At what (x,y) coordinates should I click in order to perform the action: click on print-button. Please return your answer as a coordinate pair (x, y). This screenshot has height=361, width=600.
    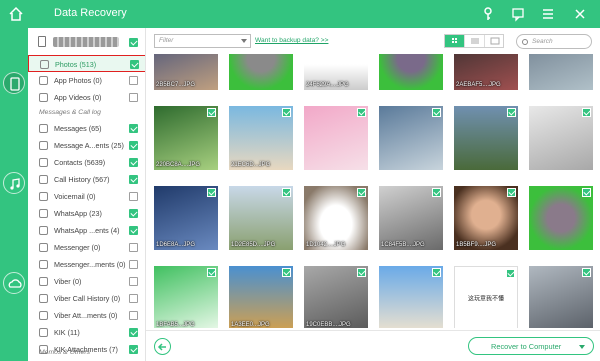
    Looking at the image, I should click on (495, 41).